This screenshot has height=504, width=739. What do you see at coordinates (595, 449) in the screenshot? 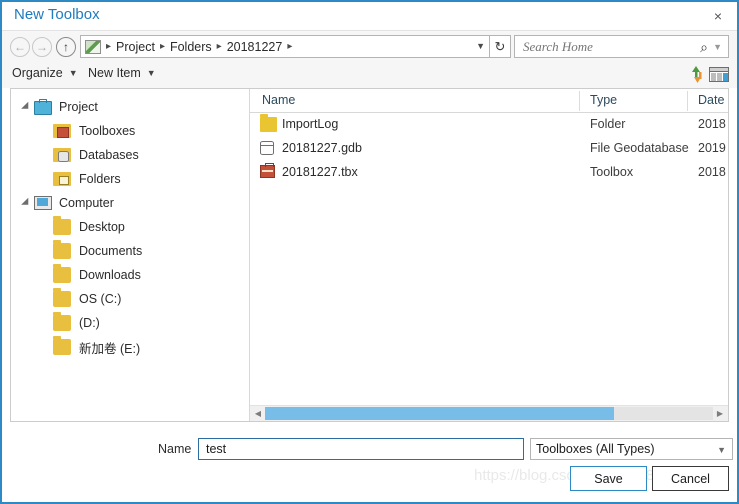
I see `type-filter-value: Toolboxes (All Types)` at bounding box center [595, 449].